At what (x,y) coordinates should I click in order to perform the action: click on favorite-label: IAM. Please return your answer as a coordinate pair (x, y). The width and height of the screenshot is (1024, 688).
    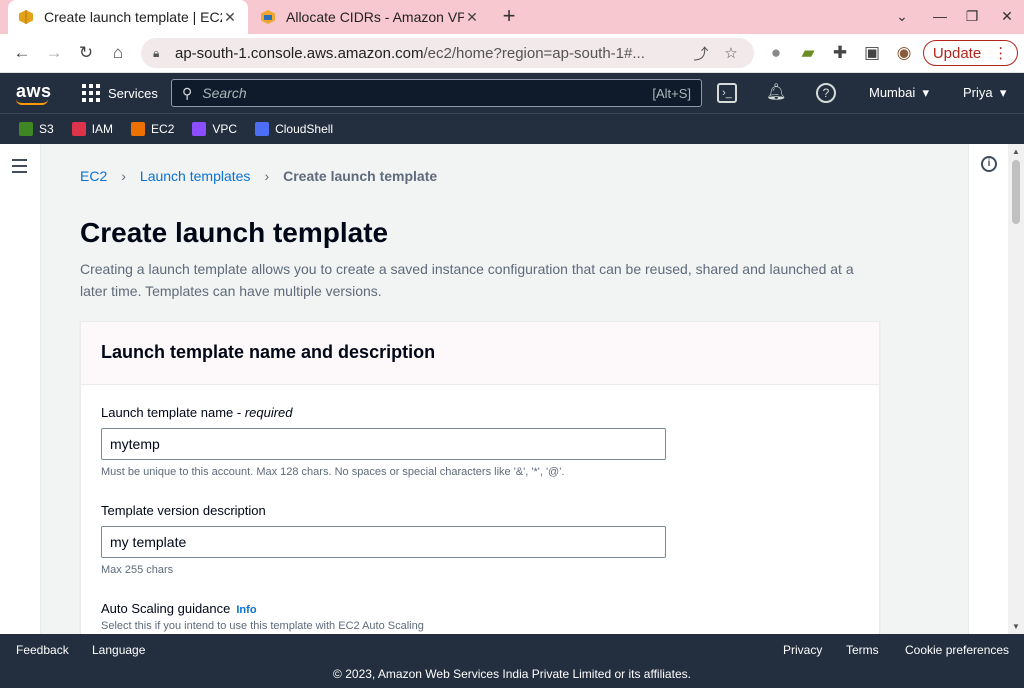
    Looking at the image, I should click on (102, 129).